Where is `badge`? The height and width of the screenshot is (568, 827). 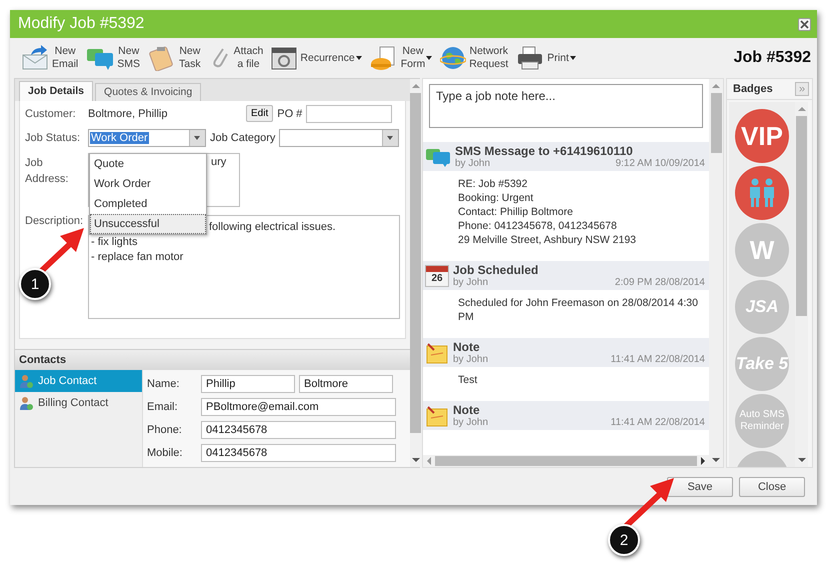 badge is located at coordinates (762, 193).